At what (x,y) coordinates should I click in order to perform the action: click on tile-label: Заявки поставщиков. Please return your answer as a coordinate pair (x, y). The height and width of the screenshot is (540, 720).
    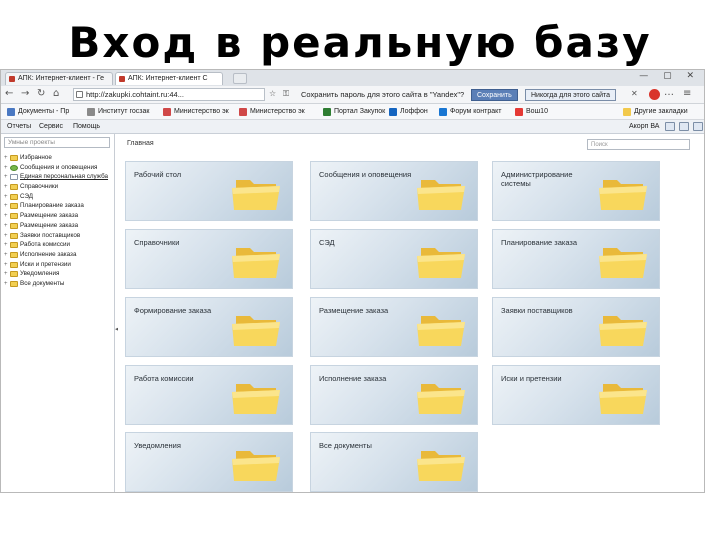
    Looking at the image, I should click on (537, 310).